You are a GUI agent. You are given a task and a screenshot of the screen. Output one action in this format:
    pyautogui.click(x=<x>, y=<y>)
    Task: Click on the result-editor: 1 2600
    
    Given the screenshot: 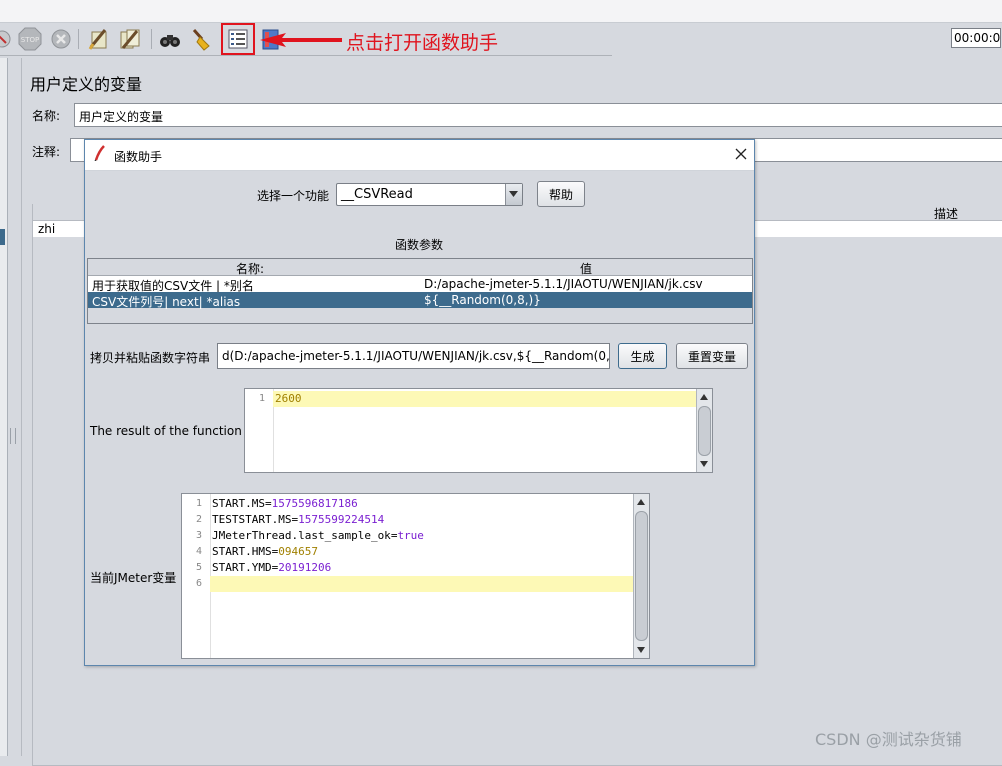 What is the action you would take?
    pyautogui.click(x=478, y=430)
    